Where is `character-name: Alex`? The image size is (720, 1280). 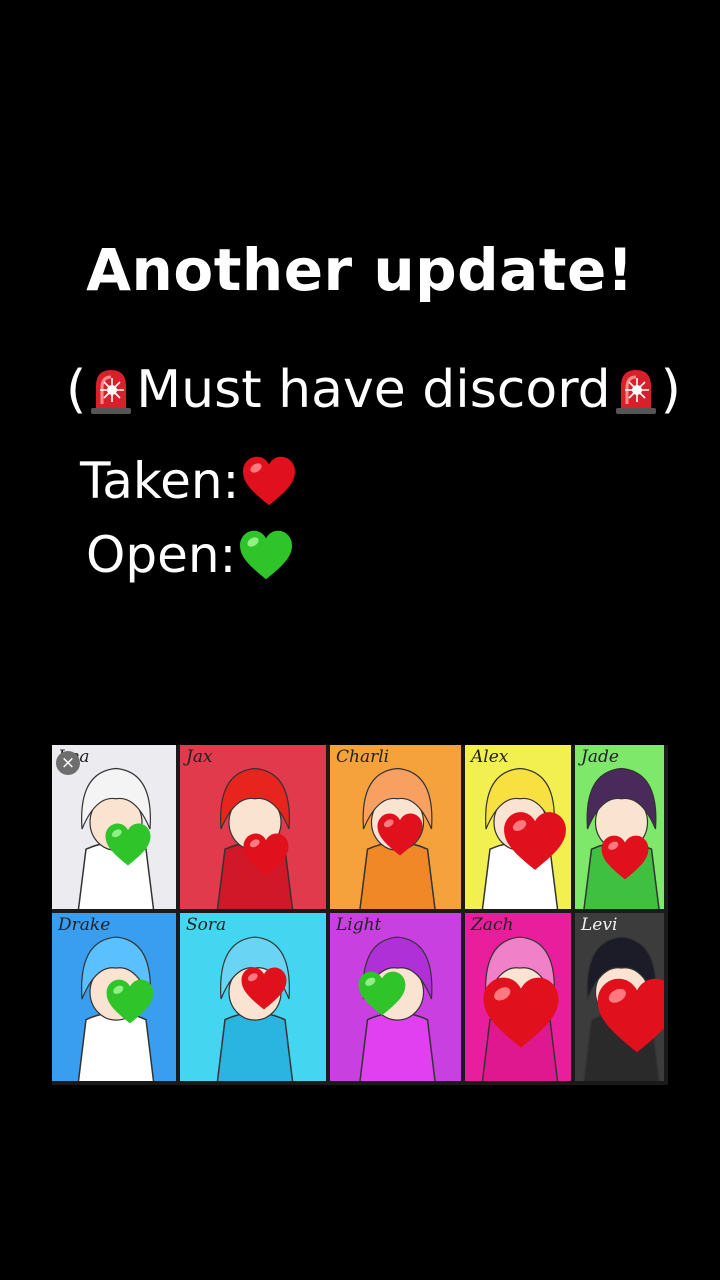 character-name: Alex is located at coordinates (490, 757).